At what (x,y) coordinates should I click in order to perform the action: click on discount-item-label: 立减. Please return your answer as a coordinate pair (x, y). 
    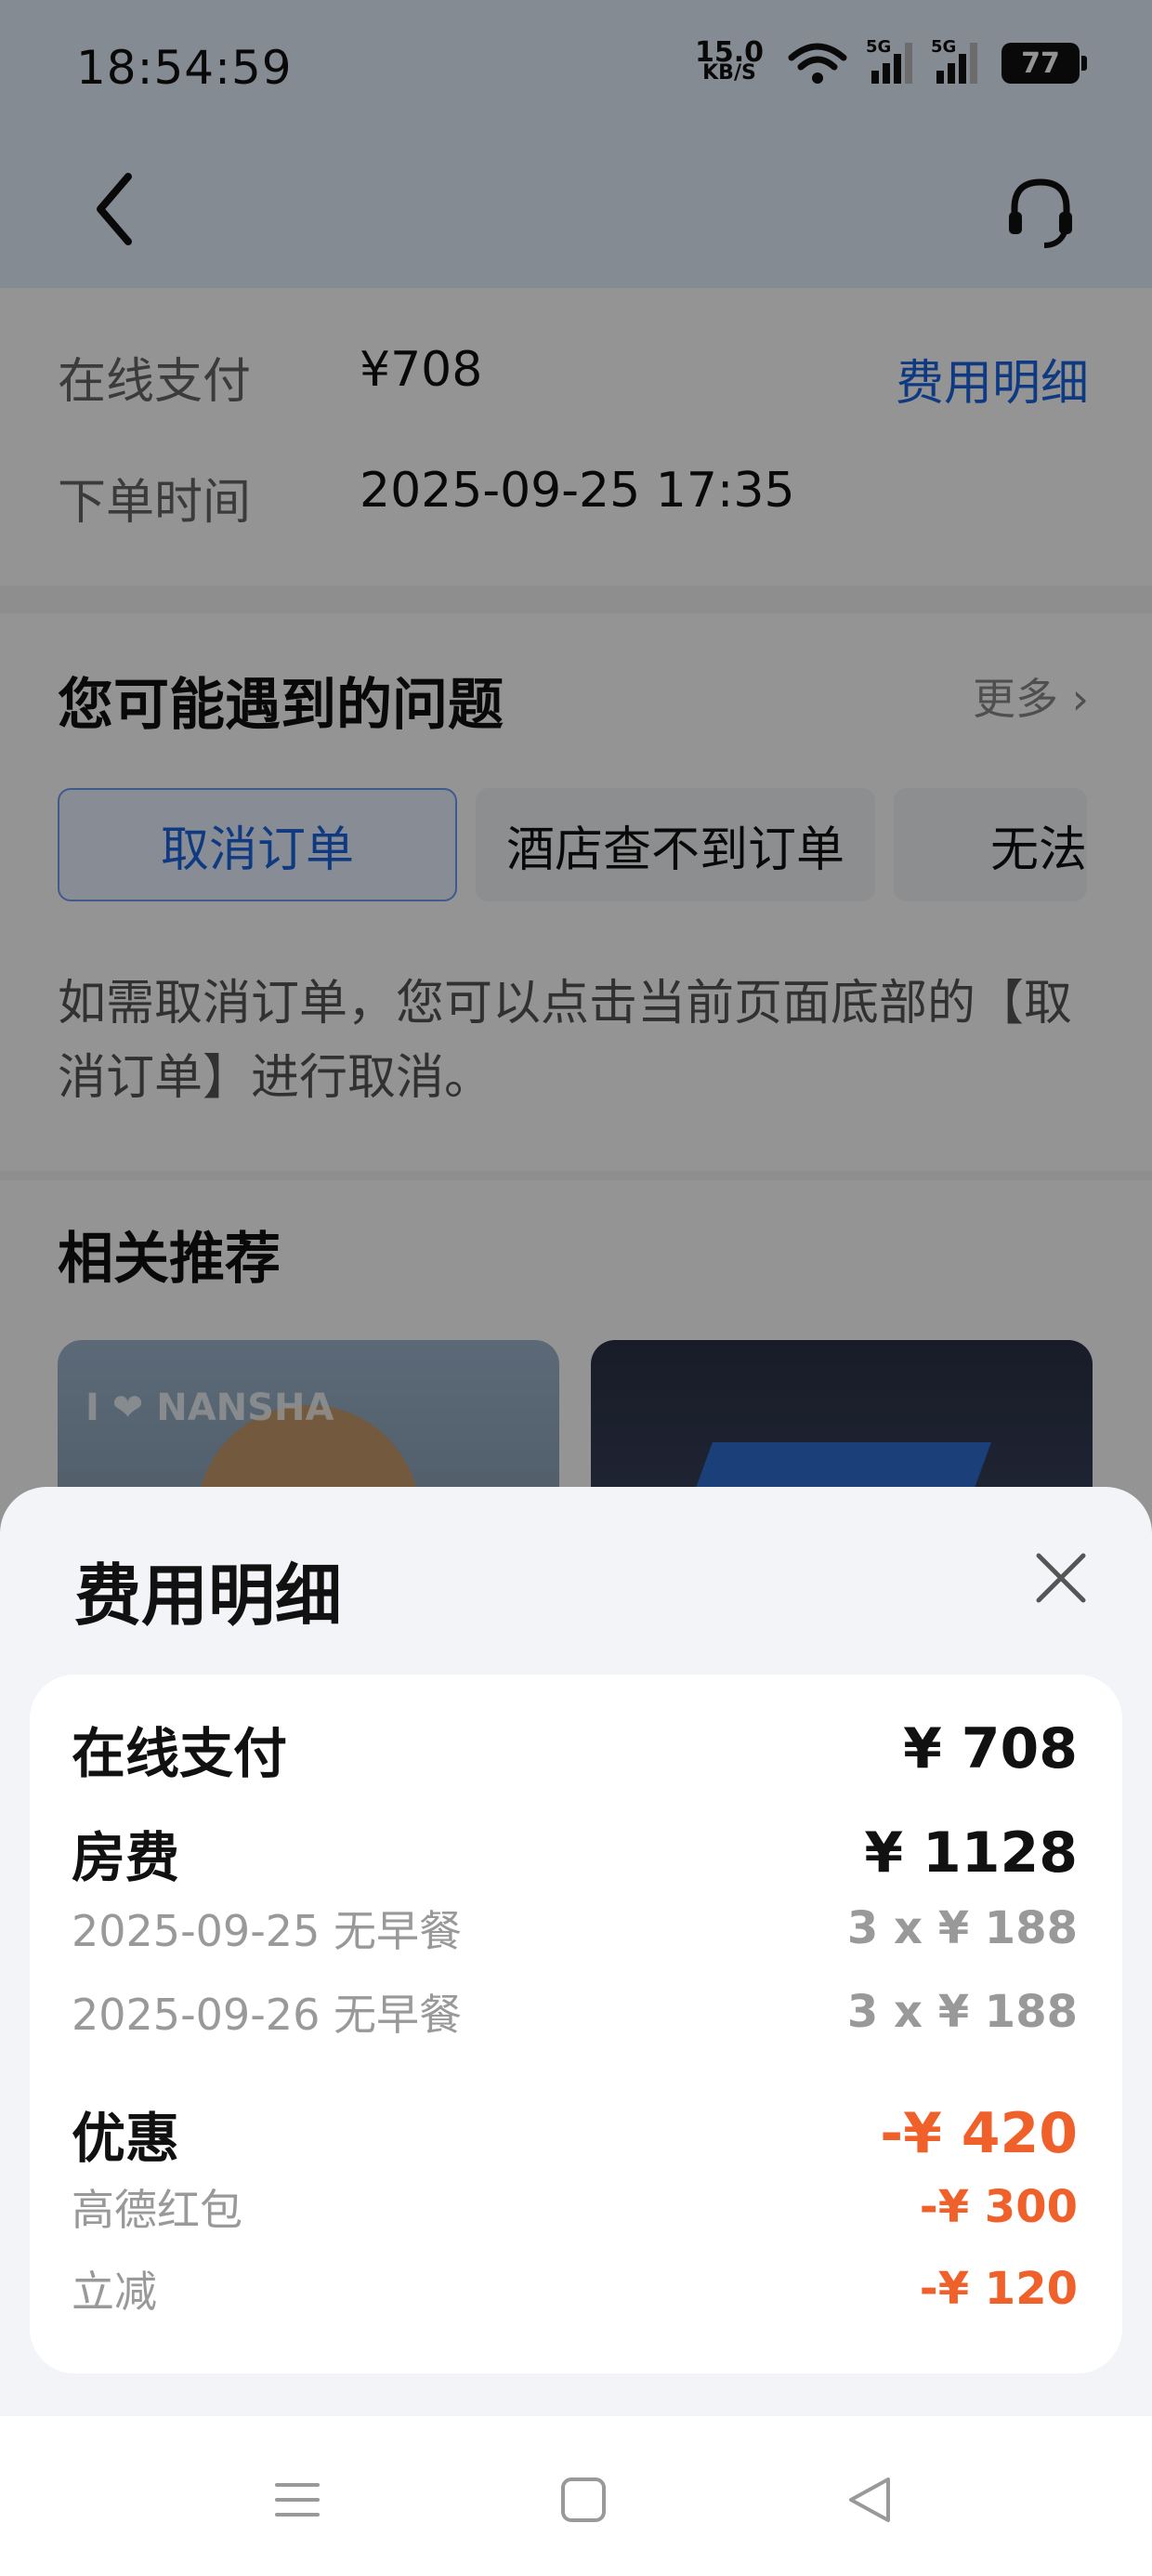
    Looking at the image, I should click on (114, 2292).